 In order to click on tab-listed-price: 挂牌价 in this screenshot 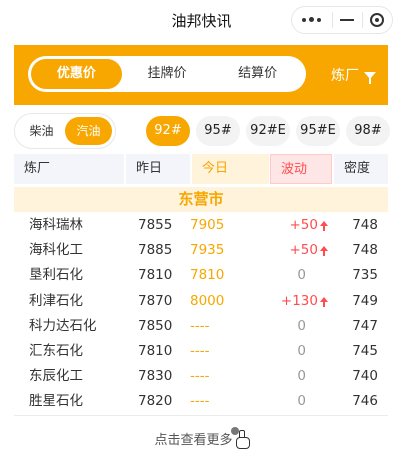, I will do `click(167, 74)`.